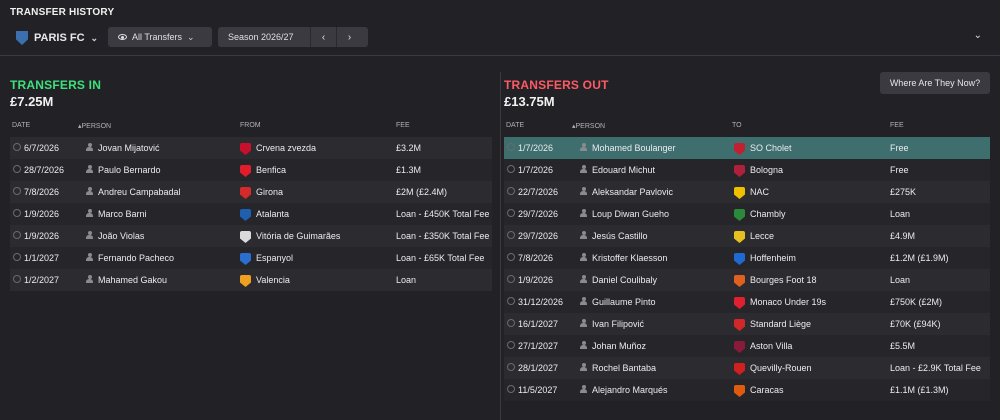 The width and height of the screenshot is (1000, 420). I want to click on player-name: Daniel Coulibaly, so click(624, 280).